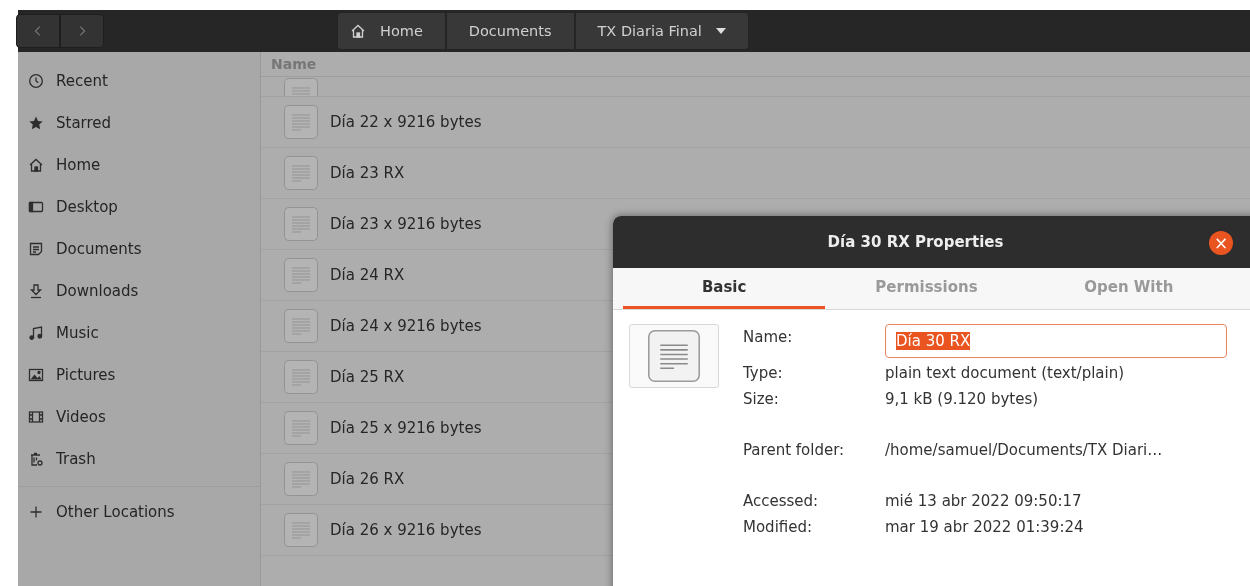 The width and height of the screenshot is (1250, 586). Describe the element at coordinates (962, 399) in the screenshot. I see `property-value: 9,1 kB (9.120 bytes)` at that location.